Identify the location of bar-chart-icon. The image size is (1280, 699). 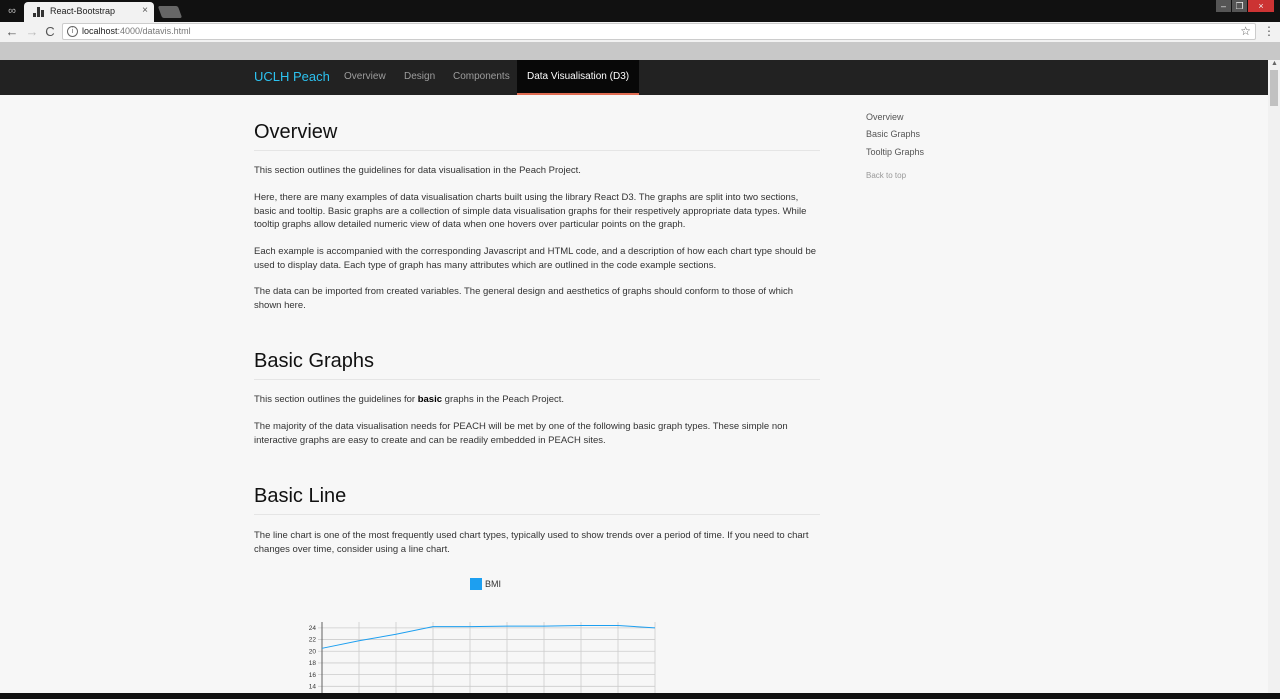
(39, 12).